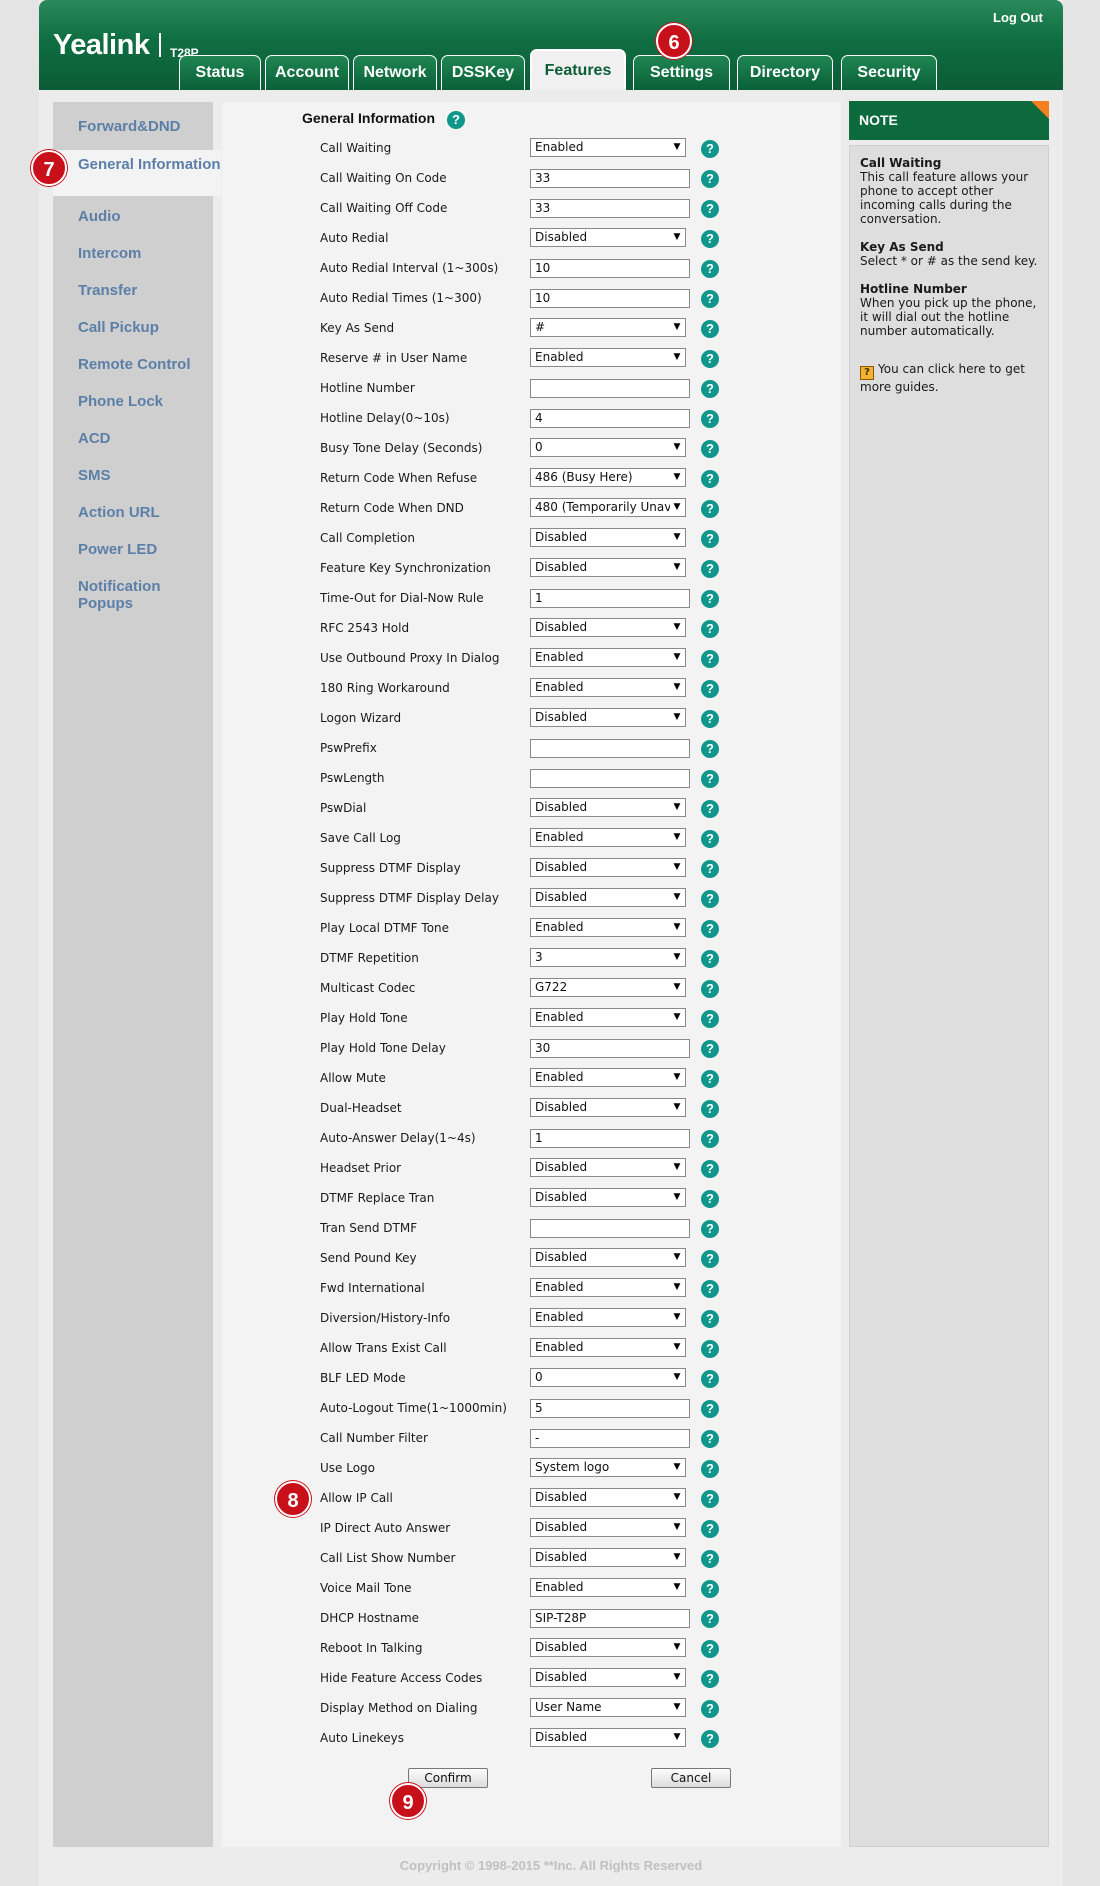 The height and width of the screenshot is (1886, 1100). Describe the element at coordinates (128, 595) in the screenshot. I see `sidebar-item-notification-popups: Notification Popups` at that location.